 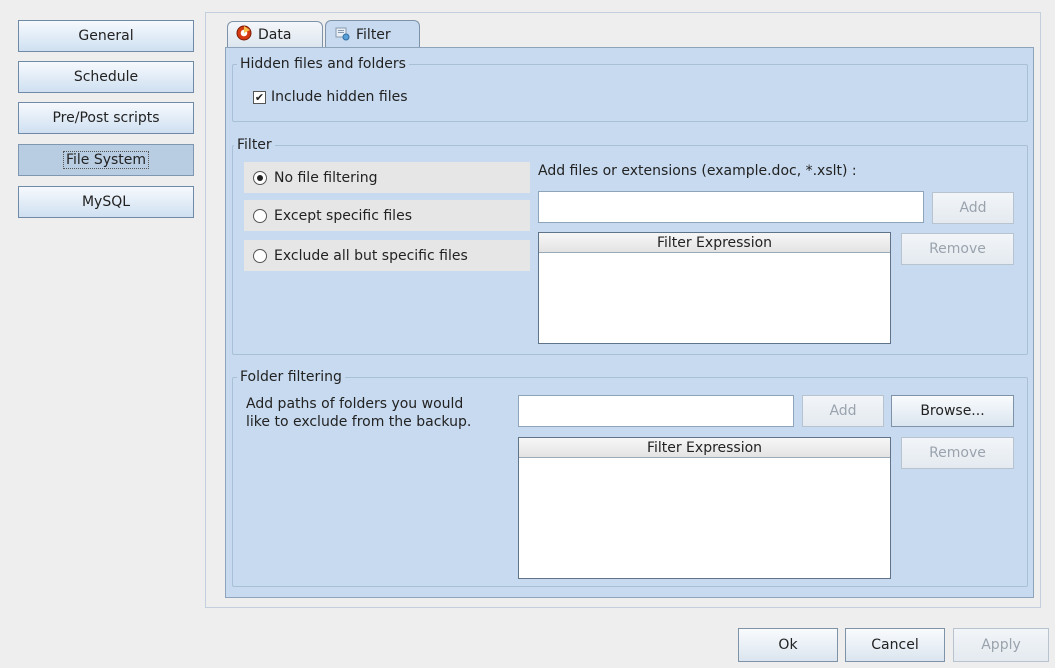 I want to click on nav-mysql-label: MySQL, so click(x=106, y=202).